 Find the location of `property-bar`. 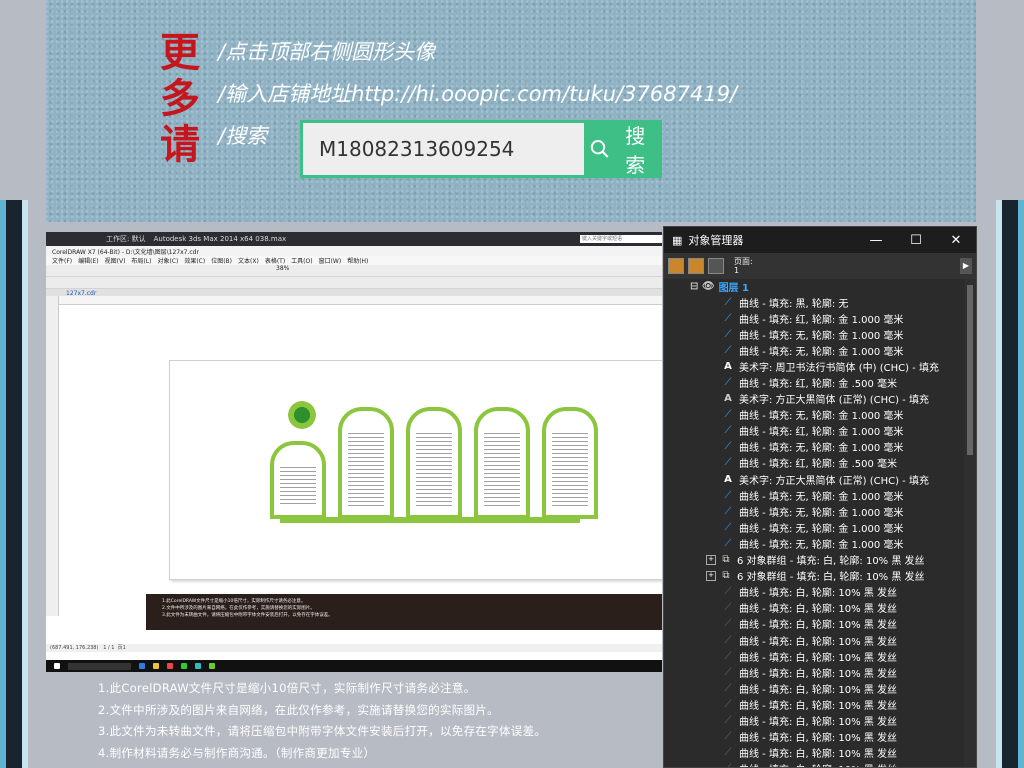

property-bar is located at coordinates (354, 283).